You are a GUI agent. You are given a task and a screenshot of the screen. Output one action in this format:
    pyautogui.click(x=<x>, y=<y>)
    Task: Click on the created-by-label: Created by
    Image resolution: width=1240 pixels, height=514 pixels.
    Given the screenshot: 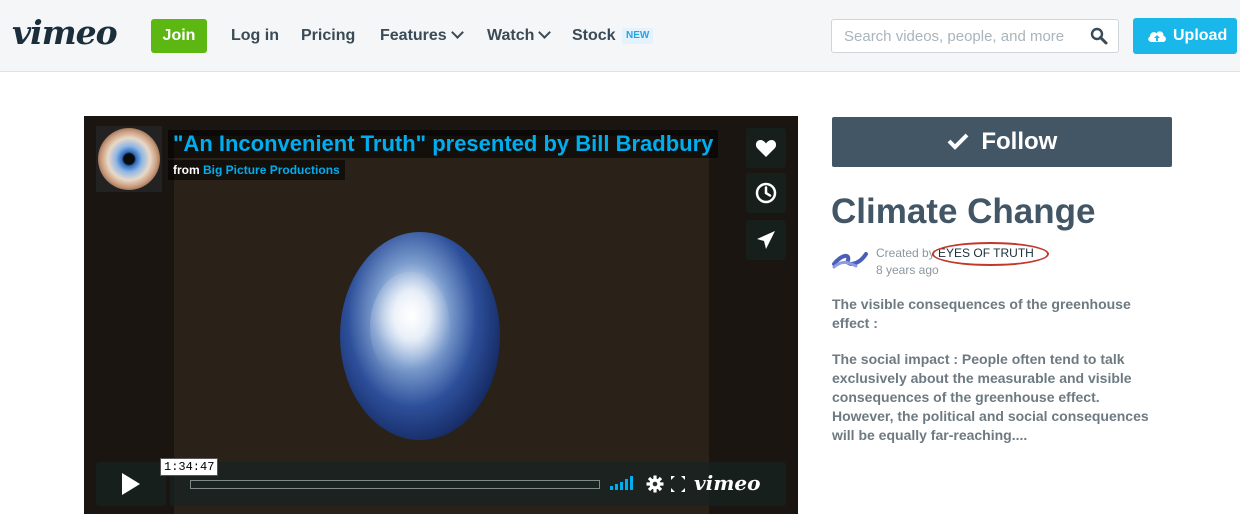 What is the action you would take?
    pyautogui.click(x=905, y=253)
    